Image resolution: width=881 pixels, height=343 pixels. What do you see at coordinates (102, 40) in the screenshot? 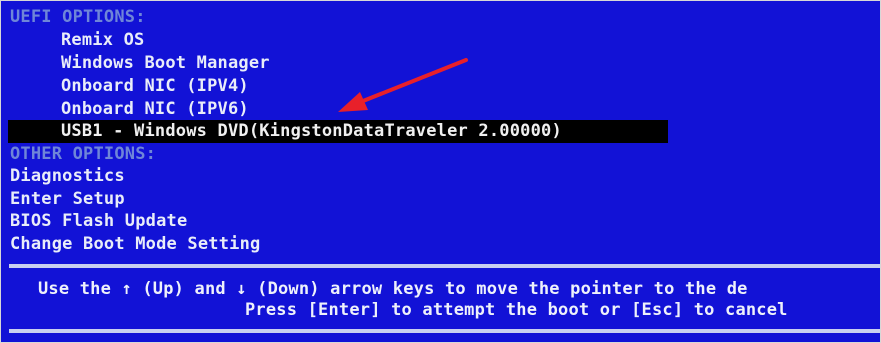
I see `boot-option-remix-os: Remix OS` at bounding box center [102, 40].